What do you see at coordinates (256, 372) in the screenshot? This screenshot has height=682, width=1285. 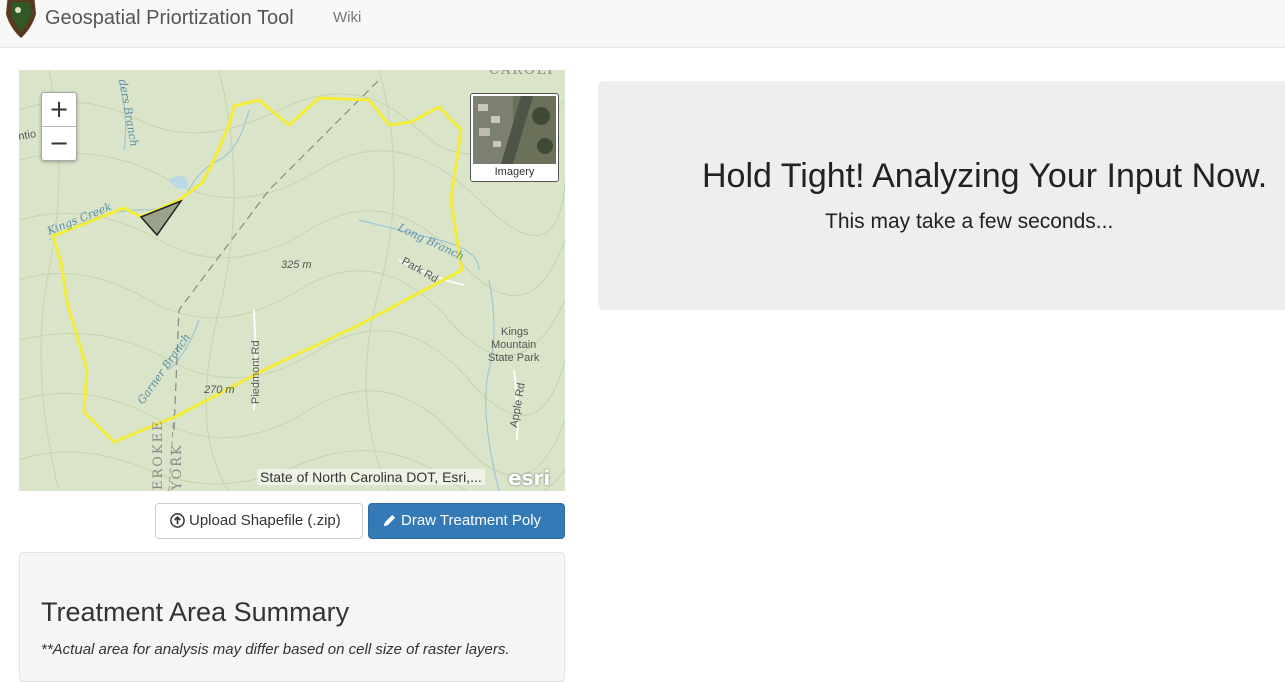 I see `map-label-piedmont-rd: Piedmont Rd` at bounding box center [256, 372].